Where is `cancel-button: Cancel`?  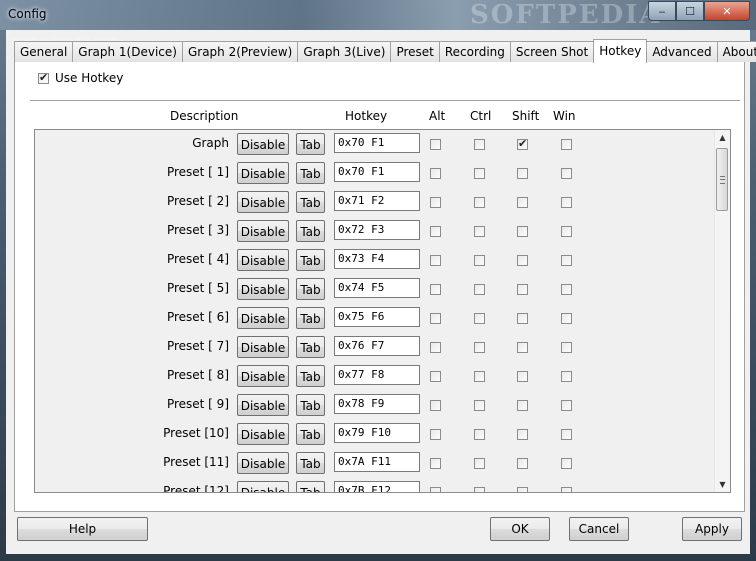
cancel-button: Cancel is located at coordinates (599, 529).